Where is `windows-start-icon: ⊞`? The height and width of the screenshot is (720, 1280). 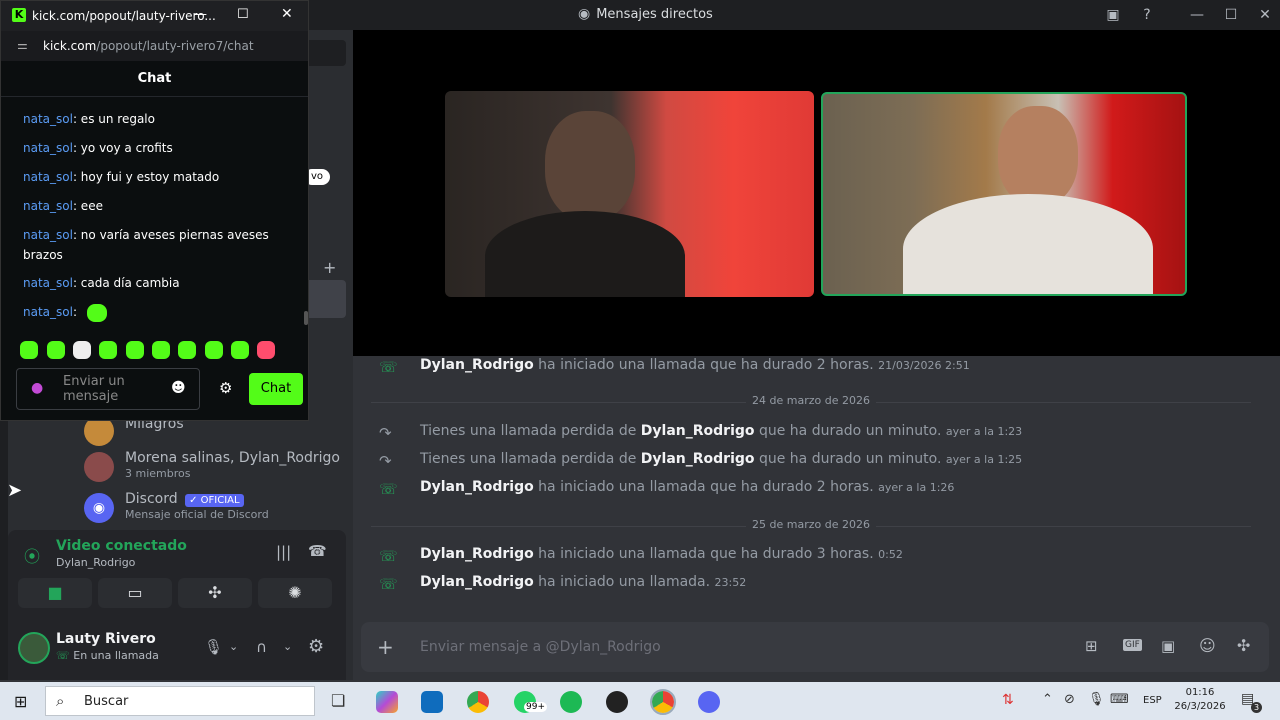
windows-start-icon: ⊞ is located at coordinates (20, 701).